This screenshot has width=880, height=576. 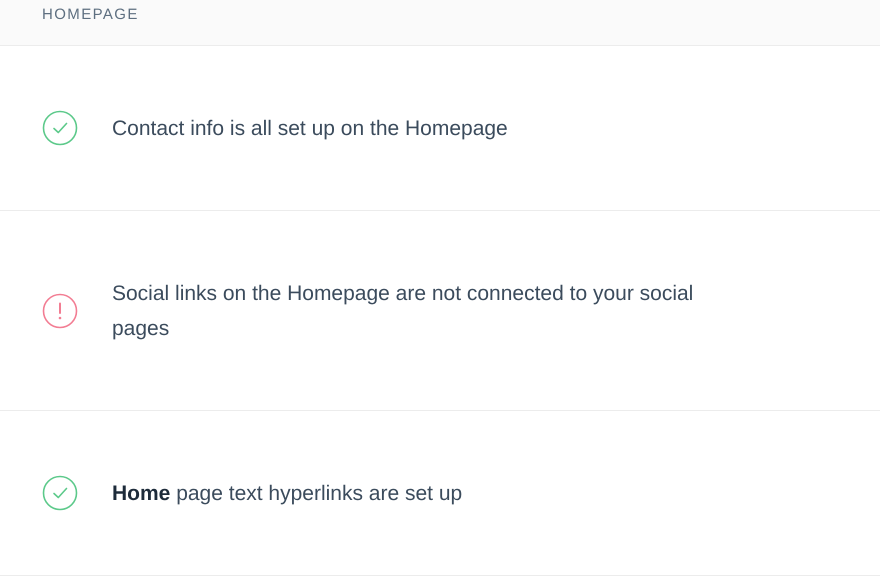 I want to click on status-message: Social links on the Homepage are not connected to your social pages, so click(x=403, y=311).